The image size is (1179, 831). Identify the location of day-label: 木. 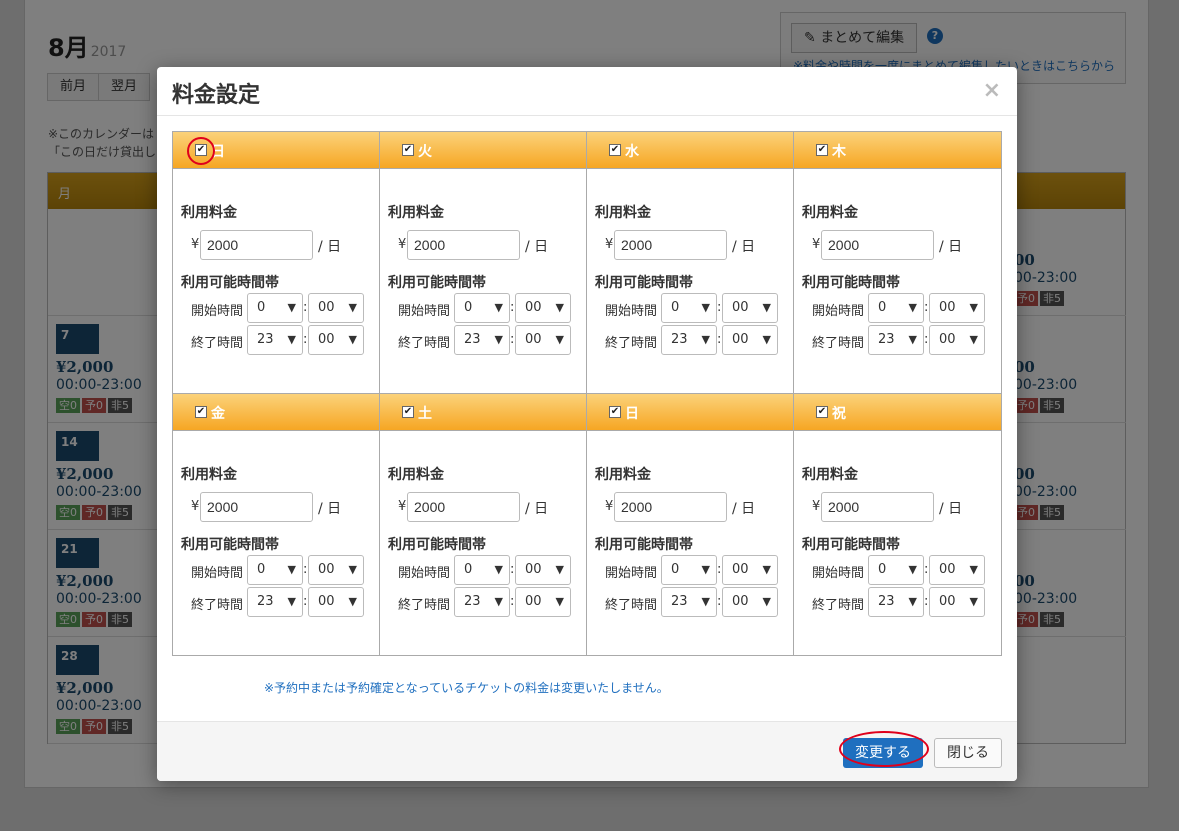
(839, 152).